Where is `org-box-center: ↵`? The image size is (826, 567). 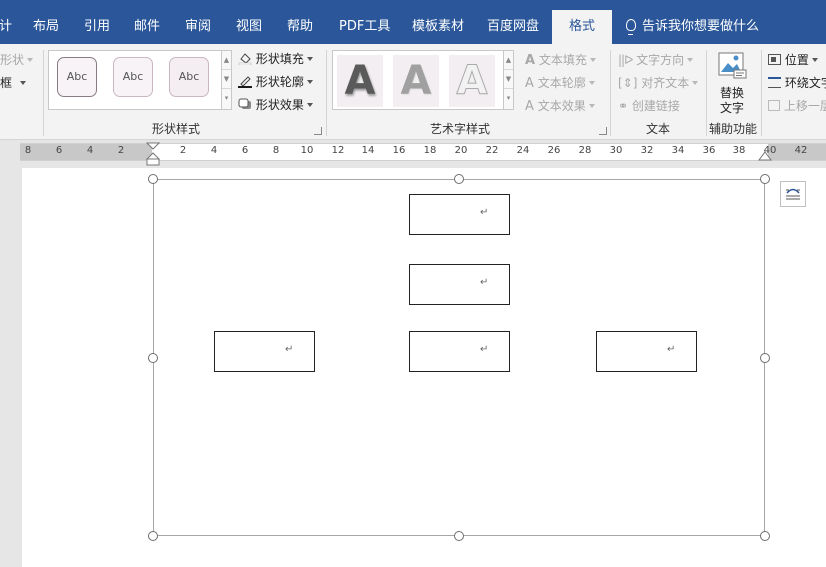
org-box-center: ↵ is located at coordinates (459, 351).